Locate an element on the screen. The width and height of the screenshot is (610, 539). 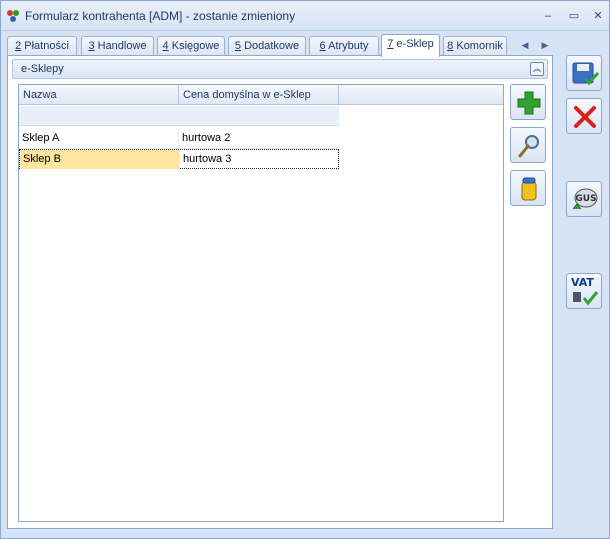
cell-price: hurtowa 3 is located at coordinates (207, 159).